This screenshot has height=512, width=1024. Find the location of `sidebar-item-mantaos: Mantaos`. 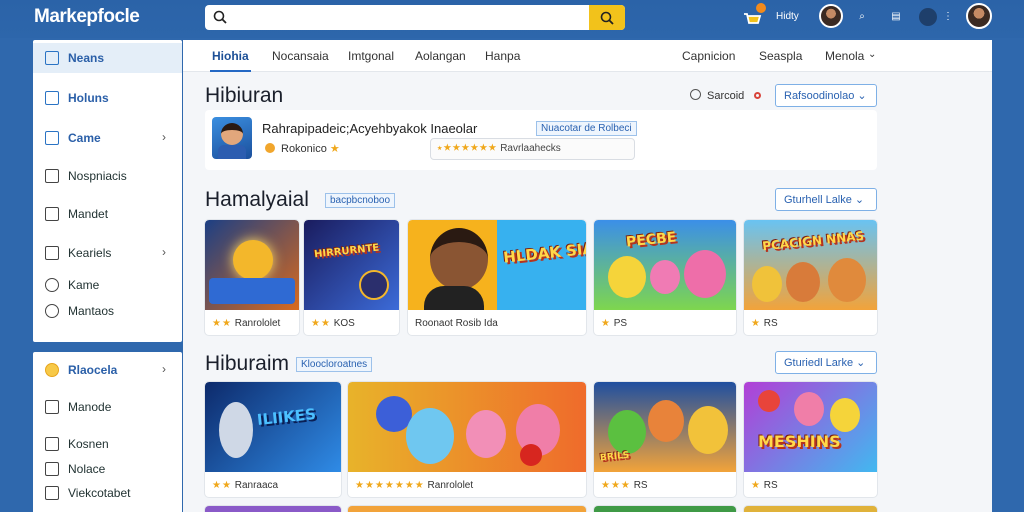

sidebar-item-mantaos: Mantaos is located at coordinates (107, 311).